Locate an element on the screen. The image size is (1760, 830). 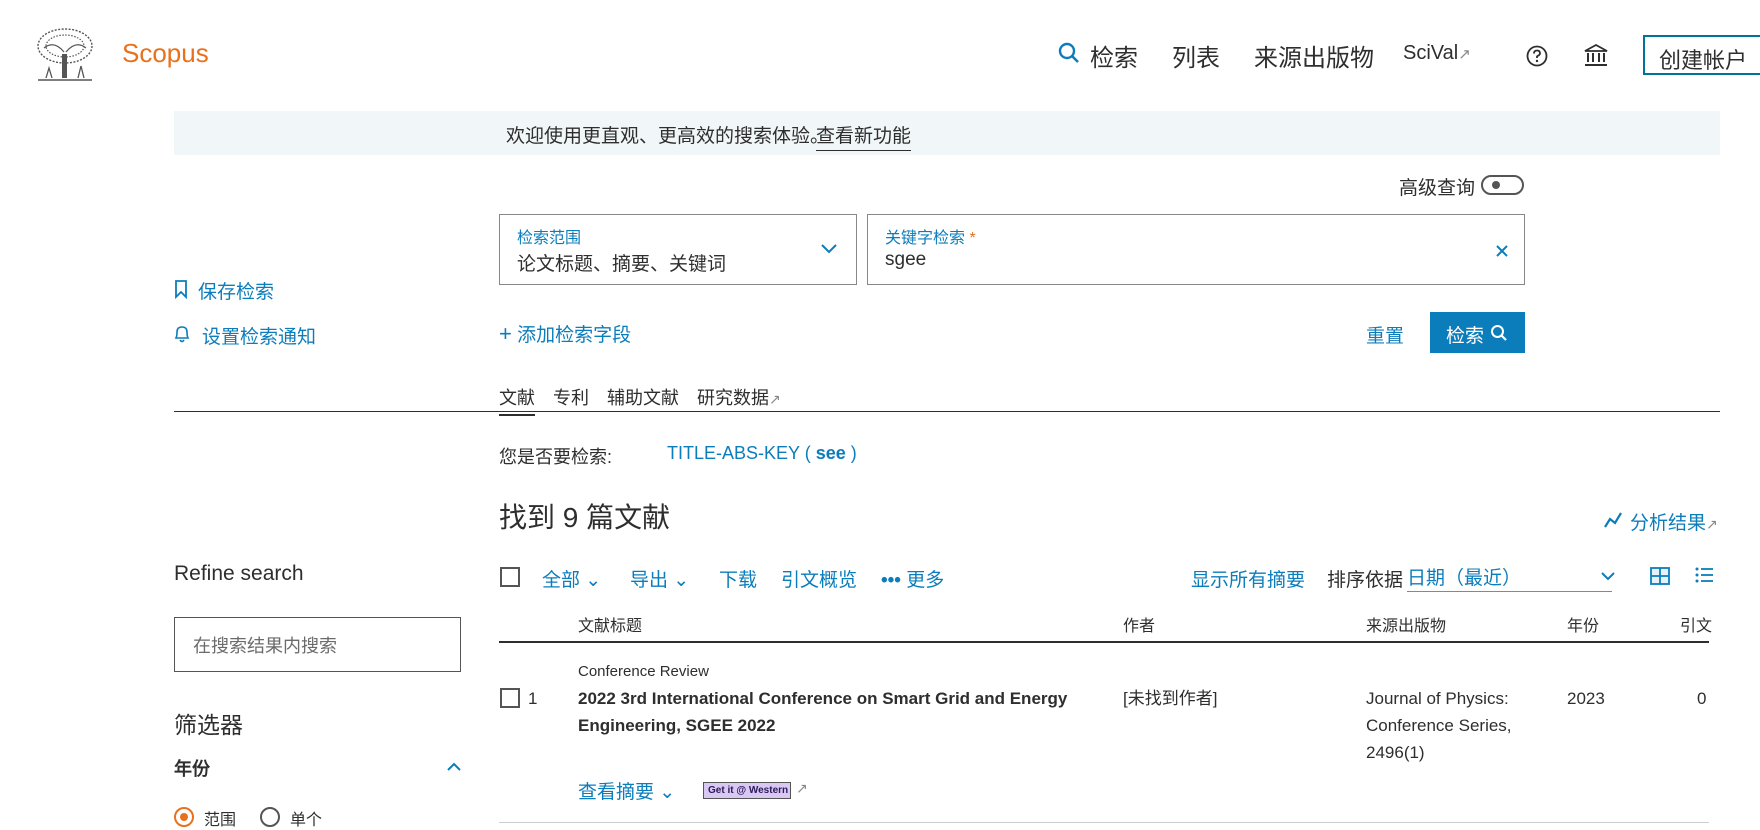
sort-select: 日期（最近） is located at coordinates (1511, 577).